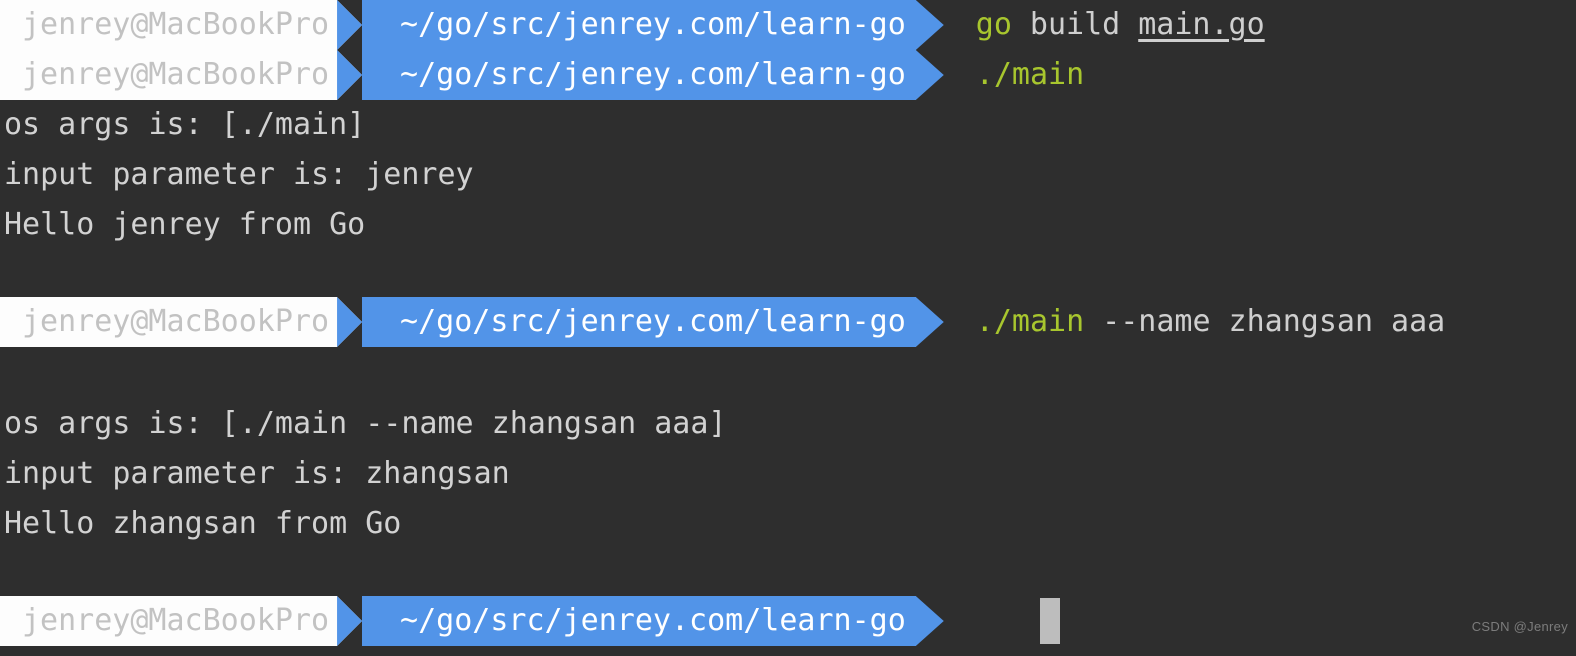 Image resolution: width=1576 pixels, height=656 pixels. Describe the element at coordinates (1156, 321) in the screenshot. I see `command-token-flag-name: --name` at that location.